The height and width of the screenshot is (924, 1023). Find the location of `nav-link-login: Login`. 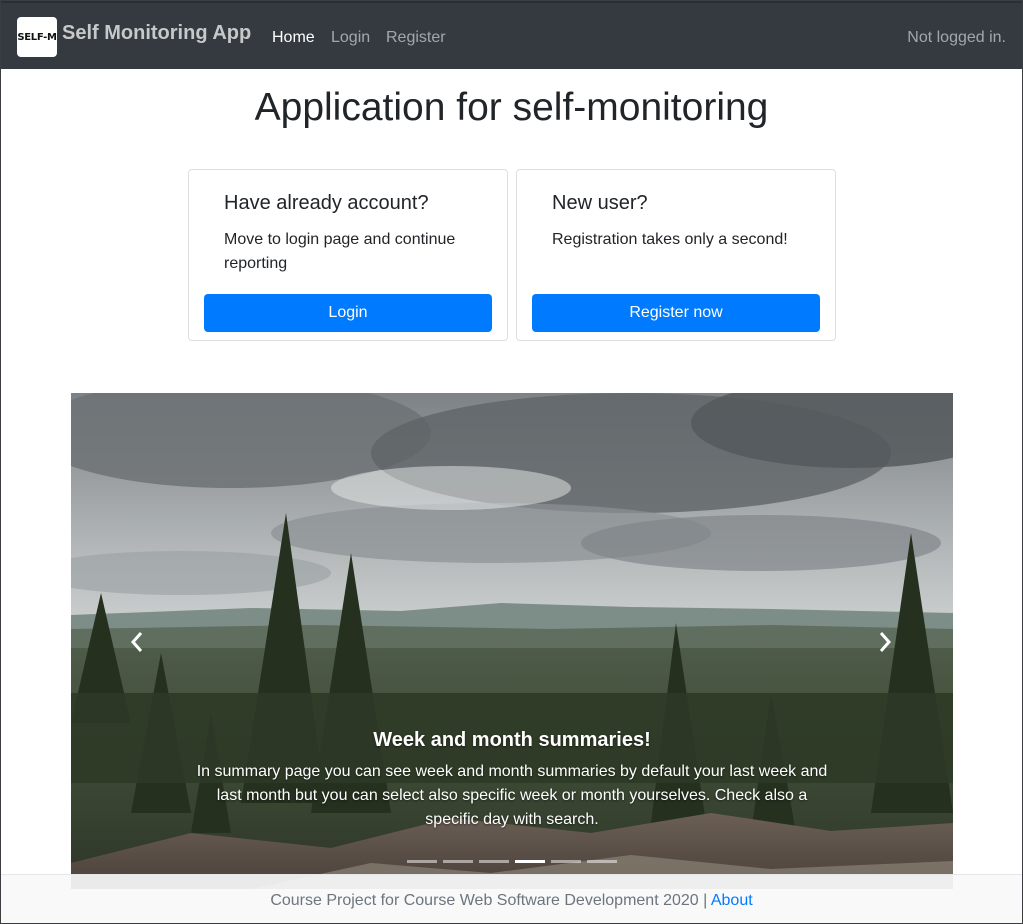

nav-link-login: Login is located at coordinates (350, 38).